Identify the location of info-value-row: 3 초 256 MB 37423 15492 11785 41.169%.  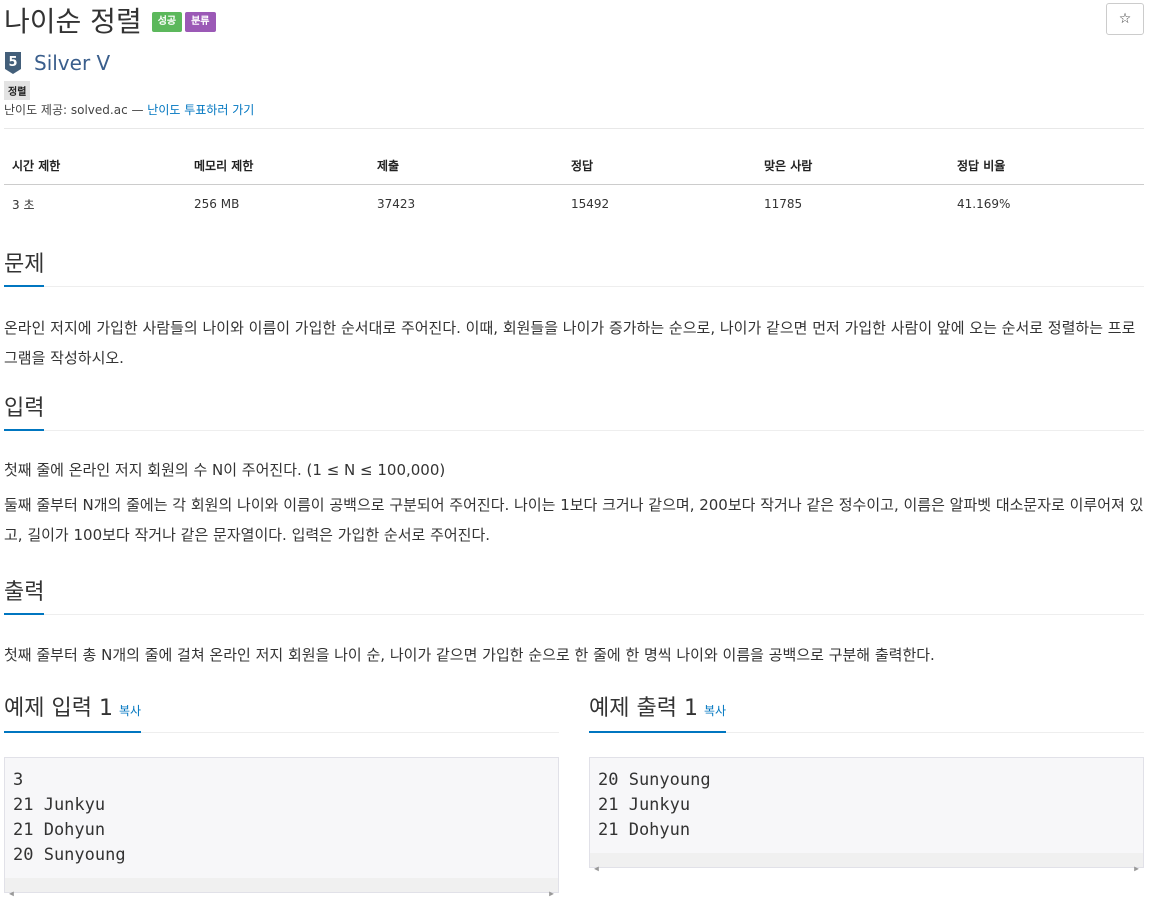
(574, 204).